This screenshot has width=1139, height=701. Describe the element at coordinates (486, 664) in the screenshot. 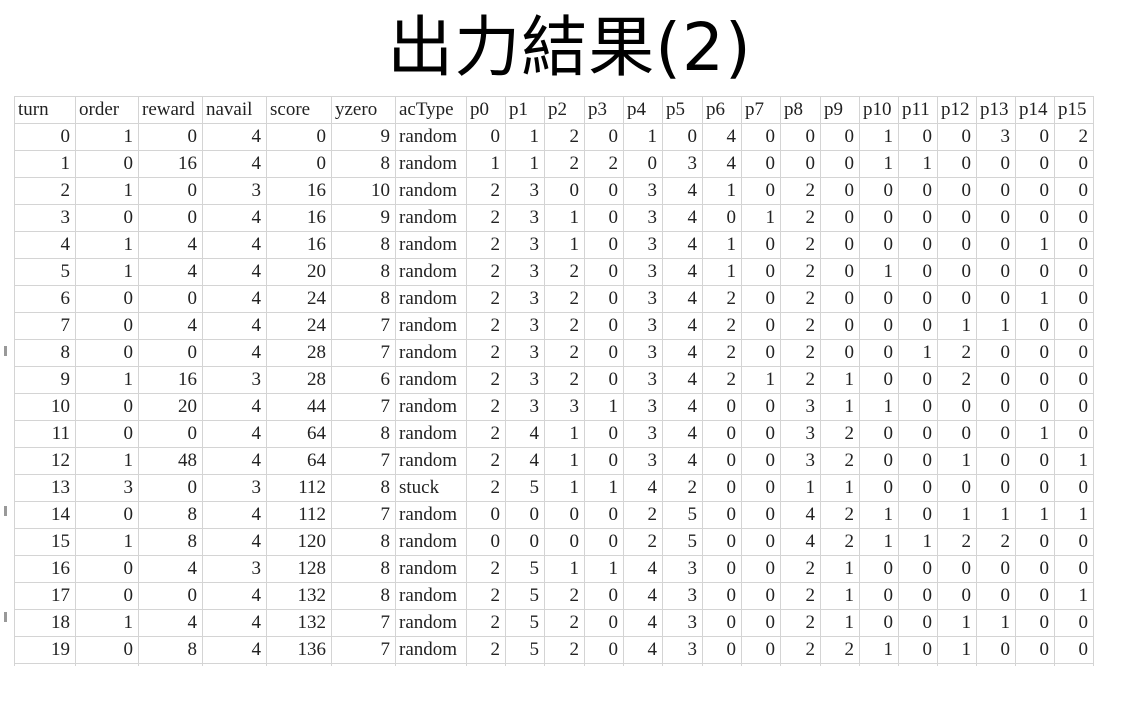

I see `cell-p0` at that location.